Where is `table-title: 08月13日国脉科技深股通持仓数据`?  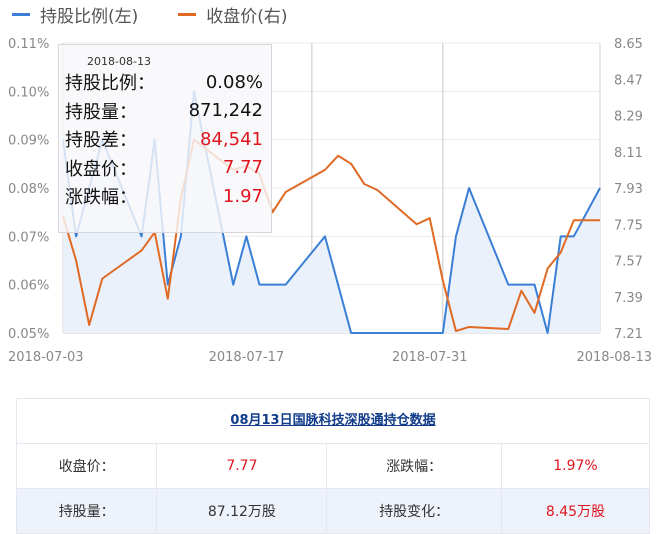 table-title: 08月13日国脉科技深股通持仓数据 is located at coordinates (333, 421).